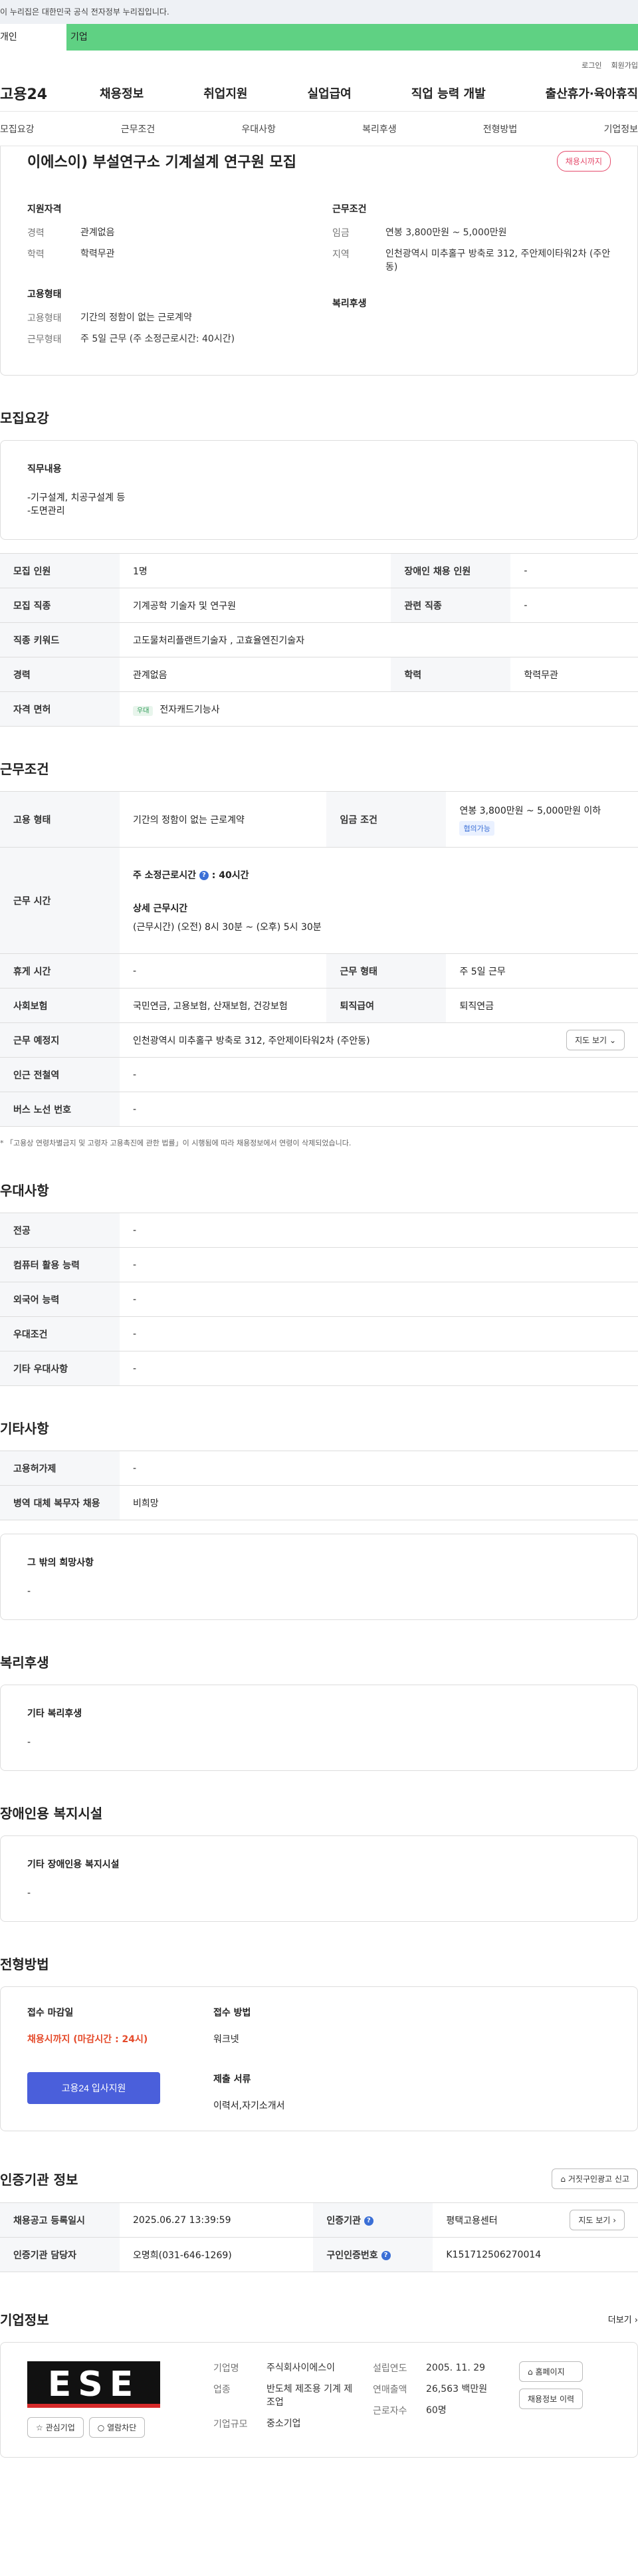 This screenshot has height=2576, width=638. What do you see at coordinates (101, 2427) in the screenshot?
I see `block-icon: ○` at bounding box center [101, 2427].